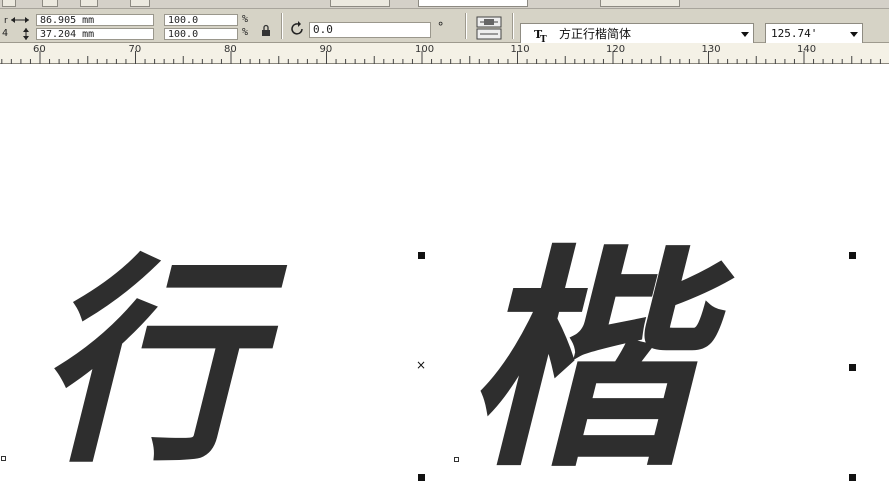 Image resolution: width=889 pixels, height=500 pixels. I want to click on ruler-label: 110, so click(520, 49).